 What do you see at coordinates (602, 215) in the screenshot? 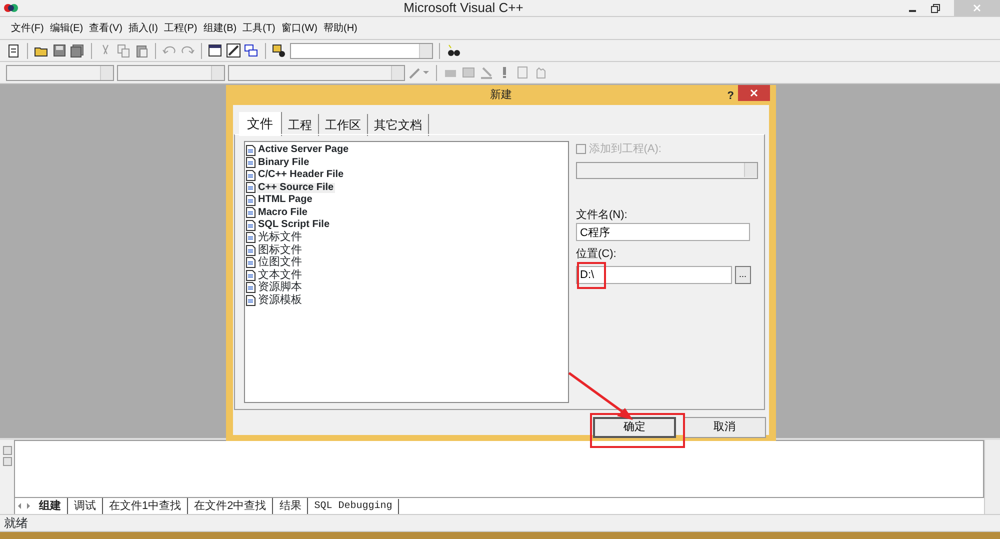
I see `field-label: 文件名(N):` at bounding box center [602, 215].